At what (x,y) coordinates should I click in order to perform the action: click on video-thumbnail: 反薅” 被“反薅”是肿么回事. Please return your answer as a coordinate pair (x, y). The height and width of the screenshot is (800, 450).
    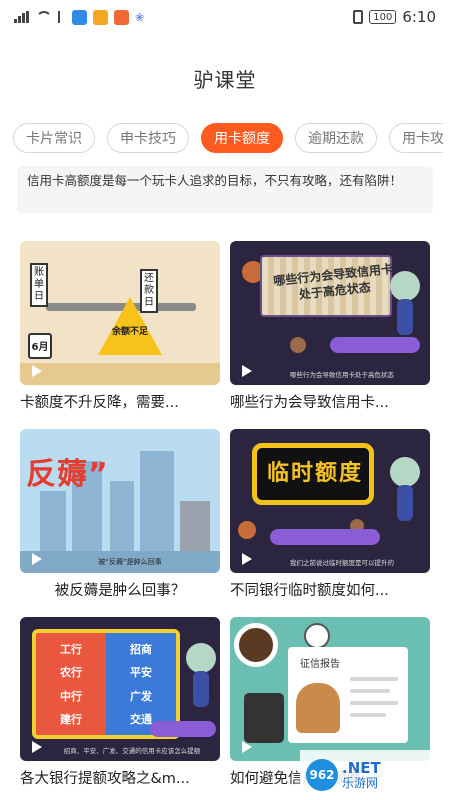
    Looking at the image, I should click on (120, 501).